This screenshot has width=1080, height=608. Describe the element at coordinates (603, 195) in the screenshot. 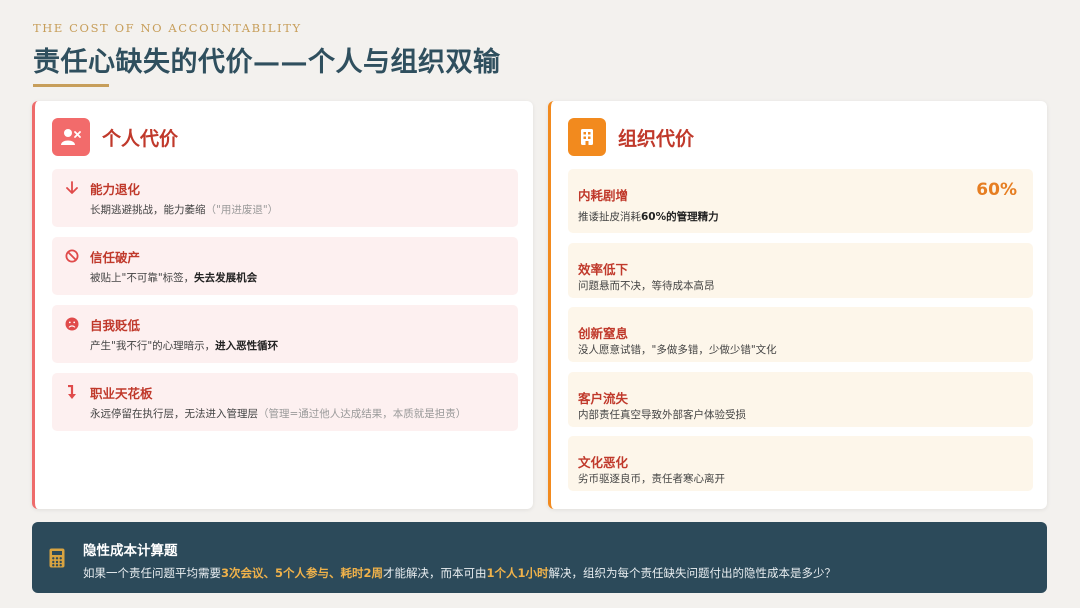

I see `item-title: 内耗剧增` at that location.